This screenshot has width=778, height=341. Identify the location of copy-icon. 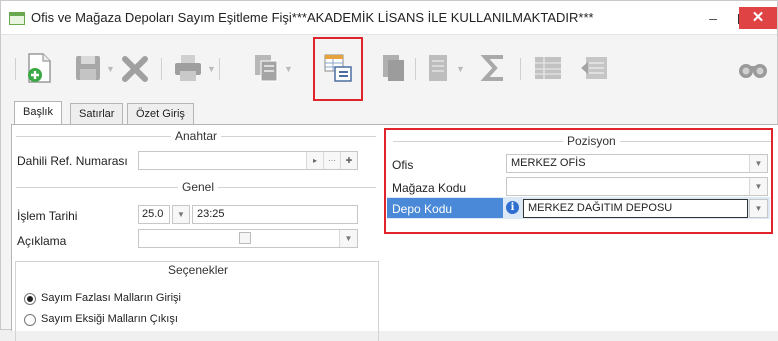
(266, 68).